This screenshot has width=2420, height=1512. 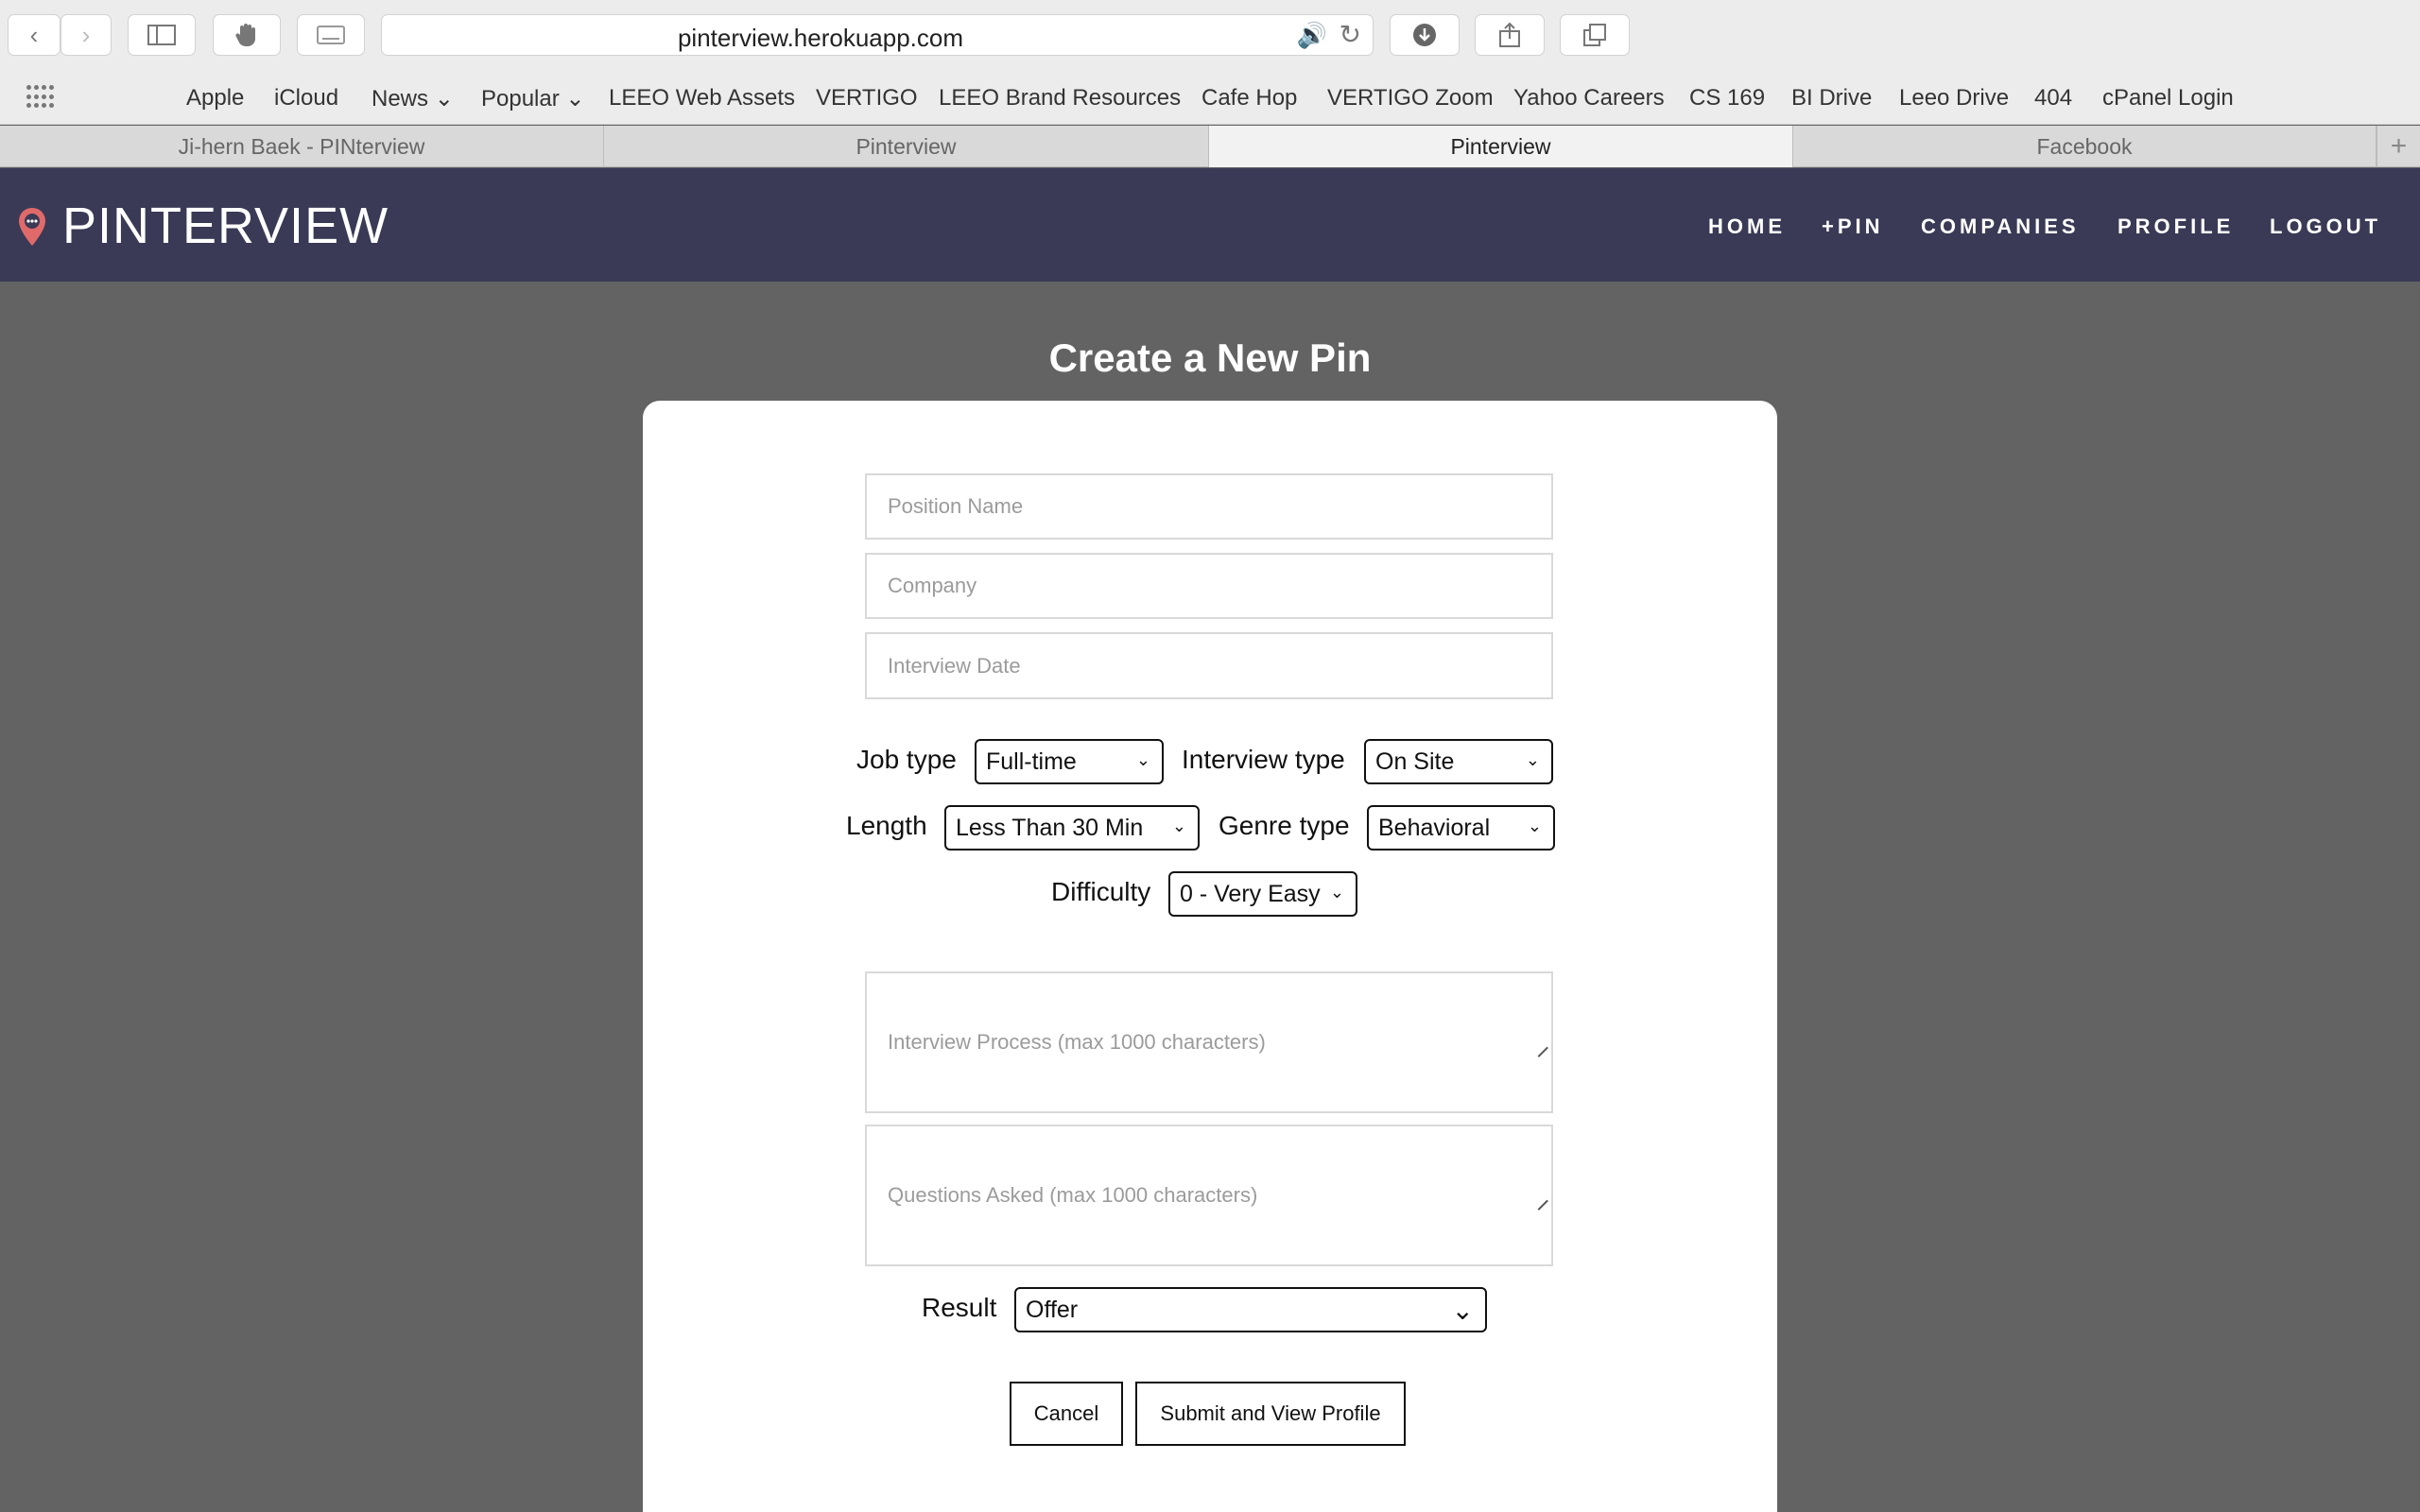 I want to click on company-input: Company, so click(x=1209, y=586).